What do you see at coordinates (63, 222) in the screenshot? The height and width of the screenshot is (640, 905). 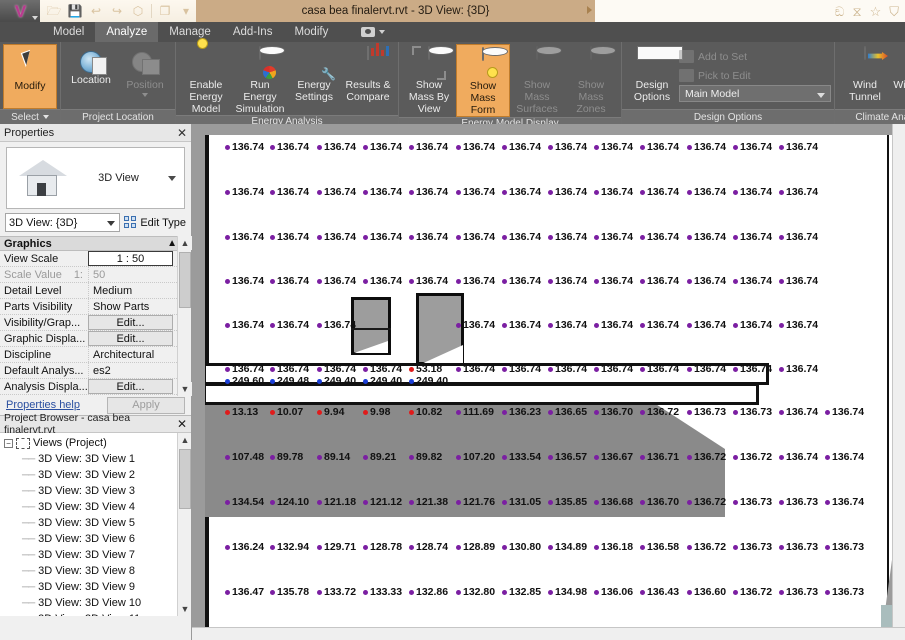 I see `type-selector-dropdown: 3D View: {3D}` at bounding box center [63, 222].